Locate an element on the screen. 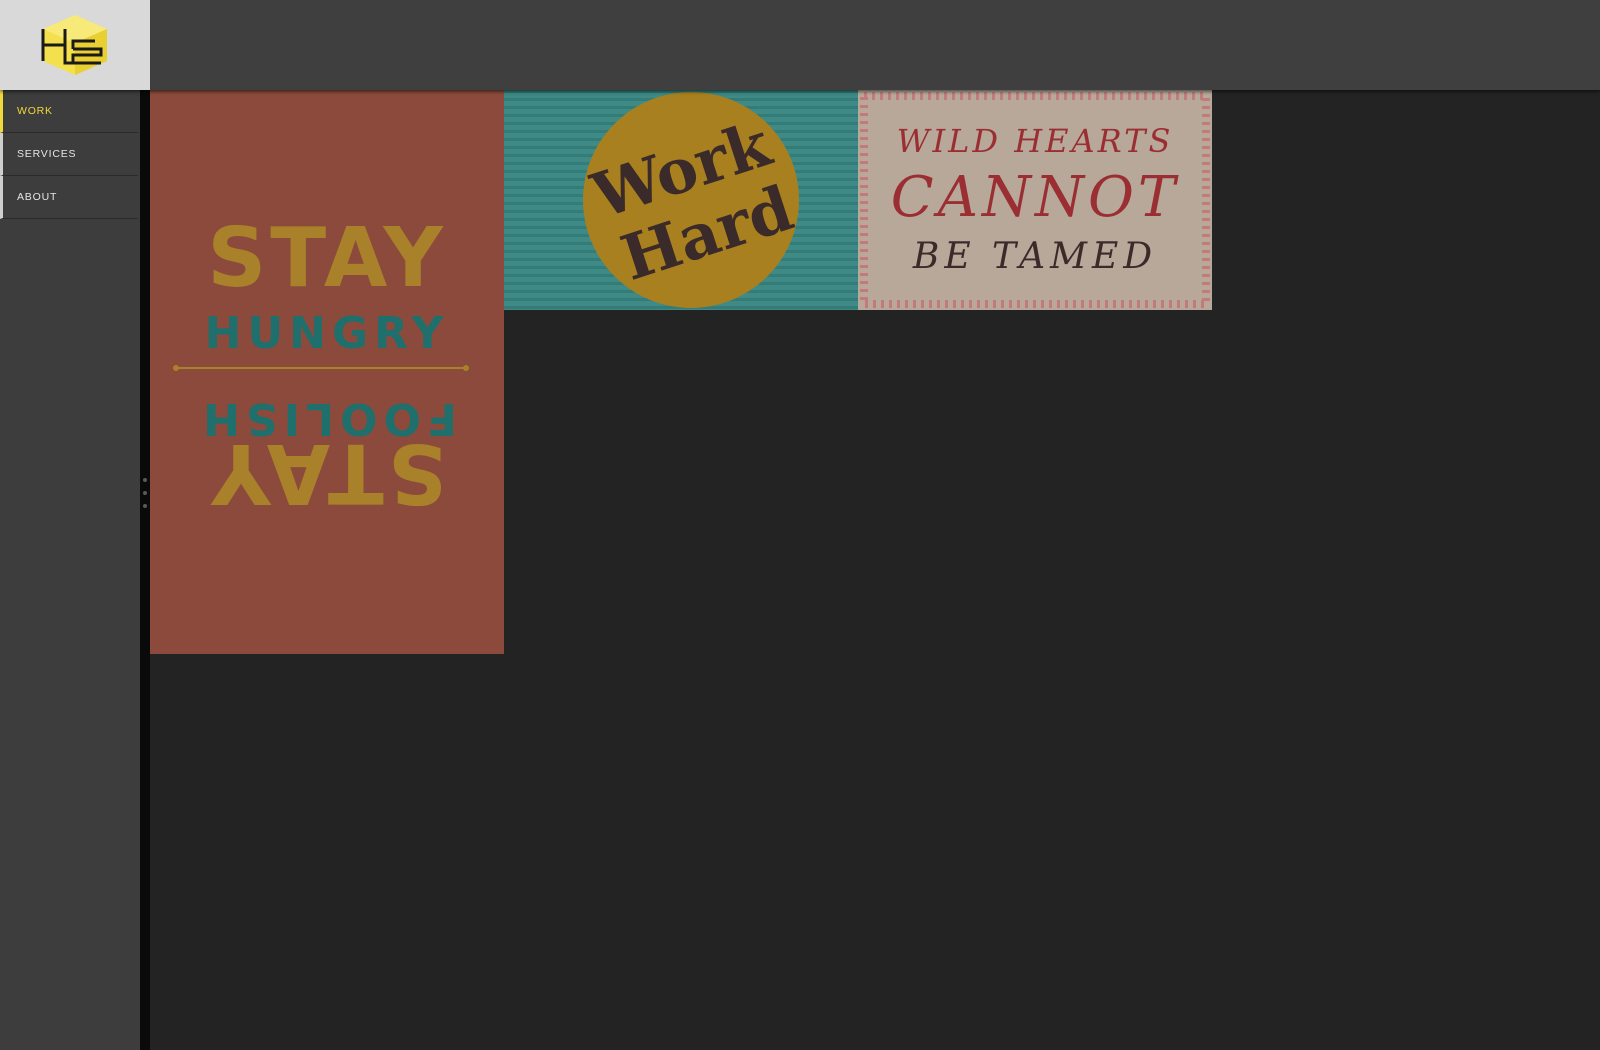 The width and height of the screenshot is (1600, 1050). poster-image: Work Hard is located at coordinates (681, 200).